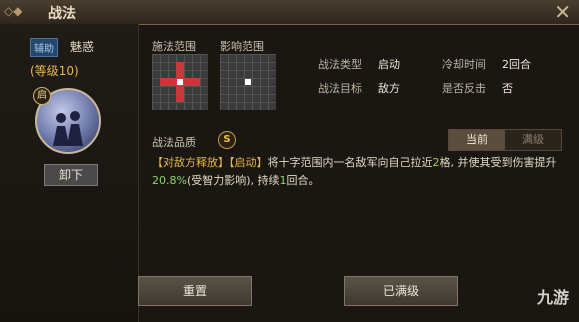 This screenshot has height=322, width=579. What do you see at coordinates (401, 291) in the screenshot?
I see `maxed-button: 已满级` at bounding box center [401, 291].